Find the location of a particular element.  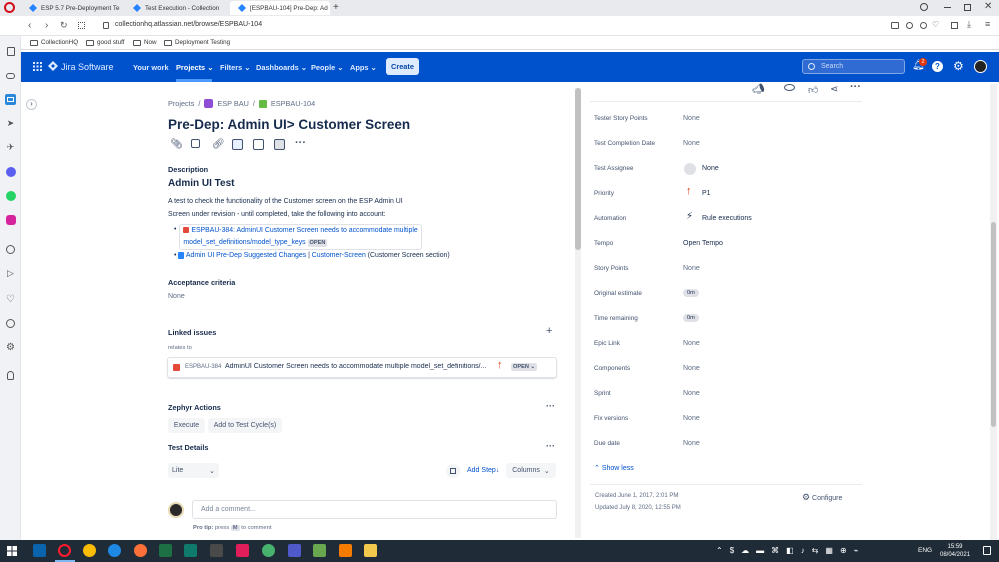

vote-icon: 👍︎ is located at coordinates (813, 90).